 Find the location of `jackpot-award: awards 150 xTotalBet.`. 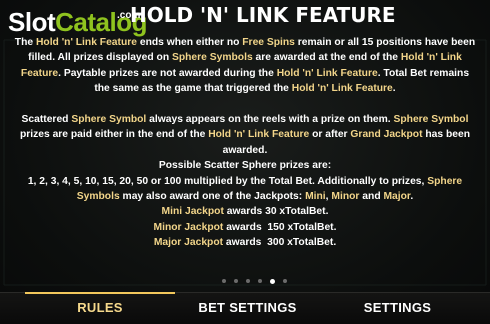

jackpot-award: awards 150 xTotalBet. is located at coordinates (280, 227).